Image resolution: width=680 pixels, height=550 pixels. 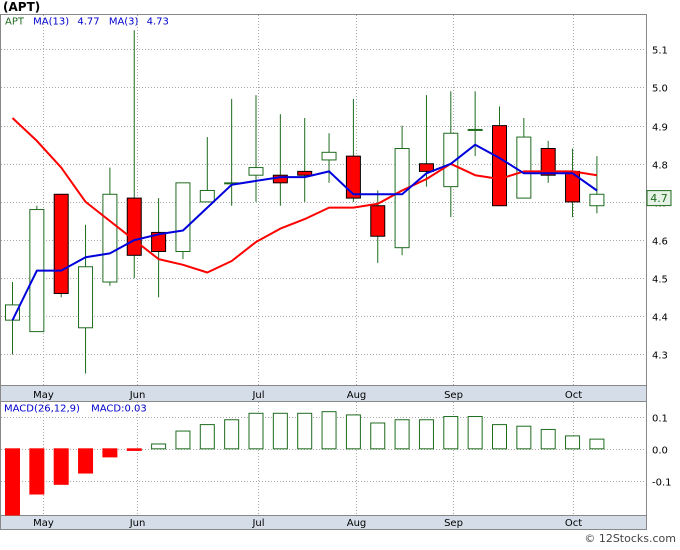 I want to click on price-y-tick-label: 4.4, so click(x=660, y=318).